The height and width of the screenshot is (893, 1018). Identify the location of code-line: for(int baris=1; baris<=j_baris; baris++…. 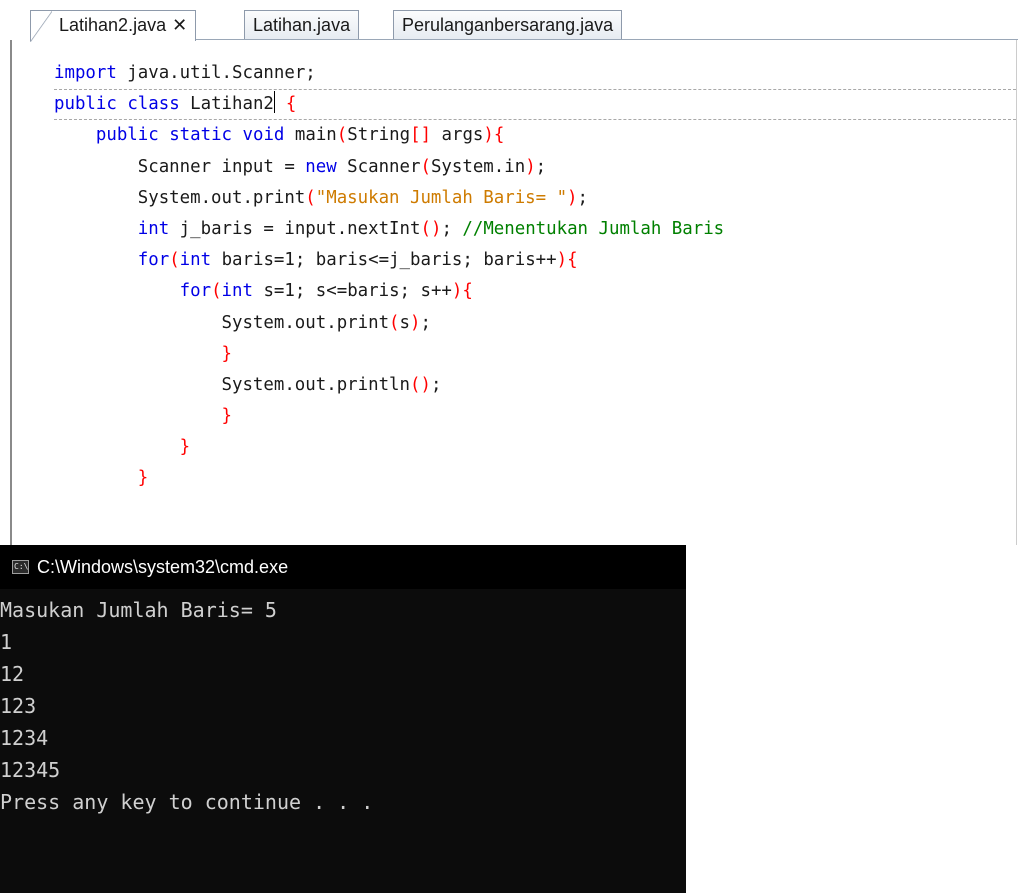
(389, 260).